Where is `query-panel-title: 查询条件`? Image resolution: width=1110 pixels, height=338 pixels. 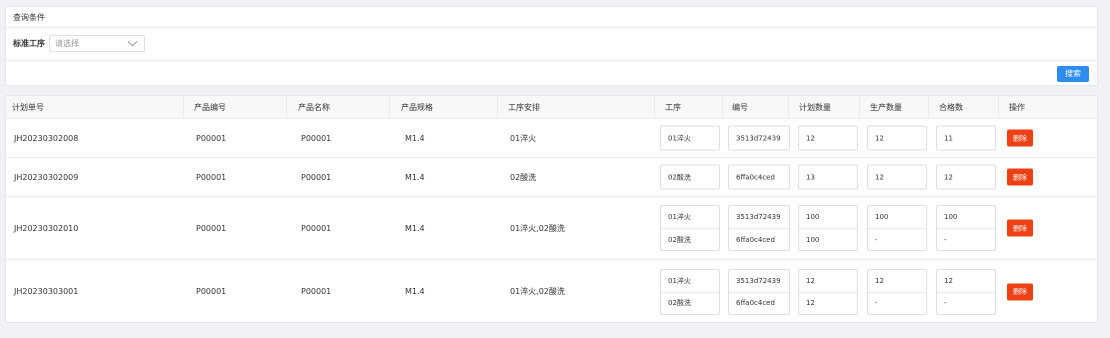 query-panel-title: 查询条件 is located at coordinates (551, 17).